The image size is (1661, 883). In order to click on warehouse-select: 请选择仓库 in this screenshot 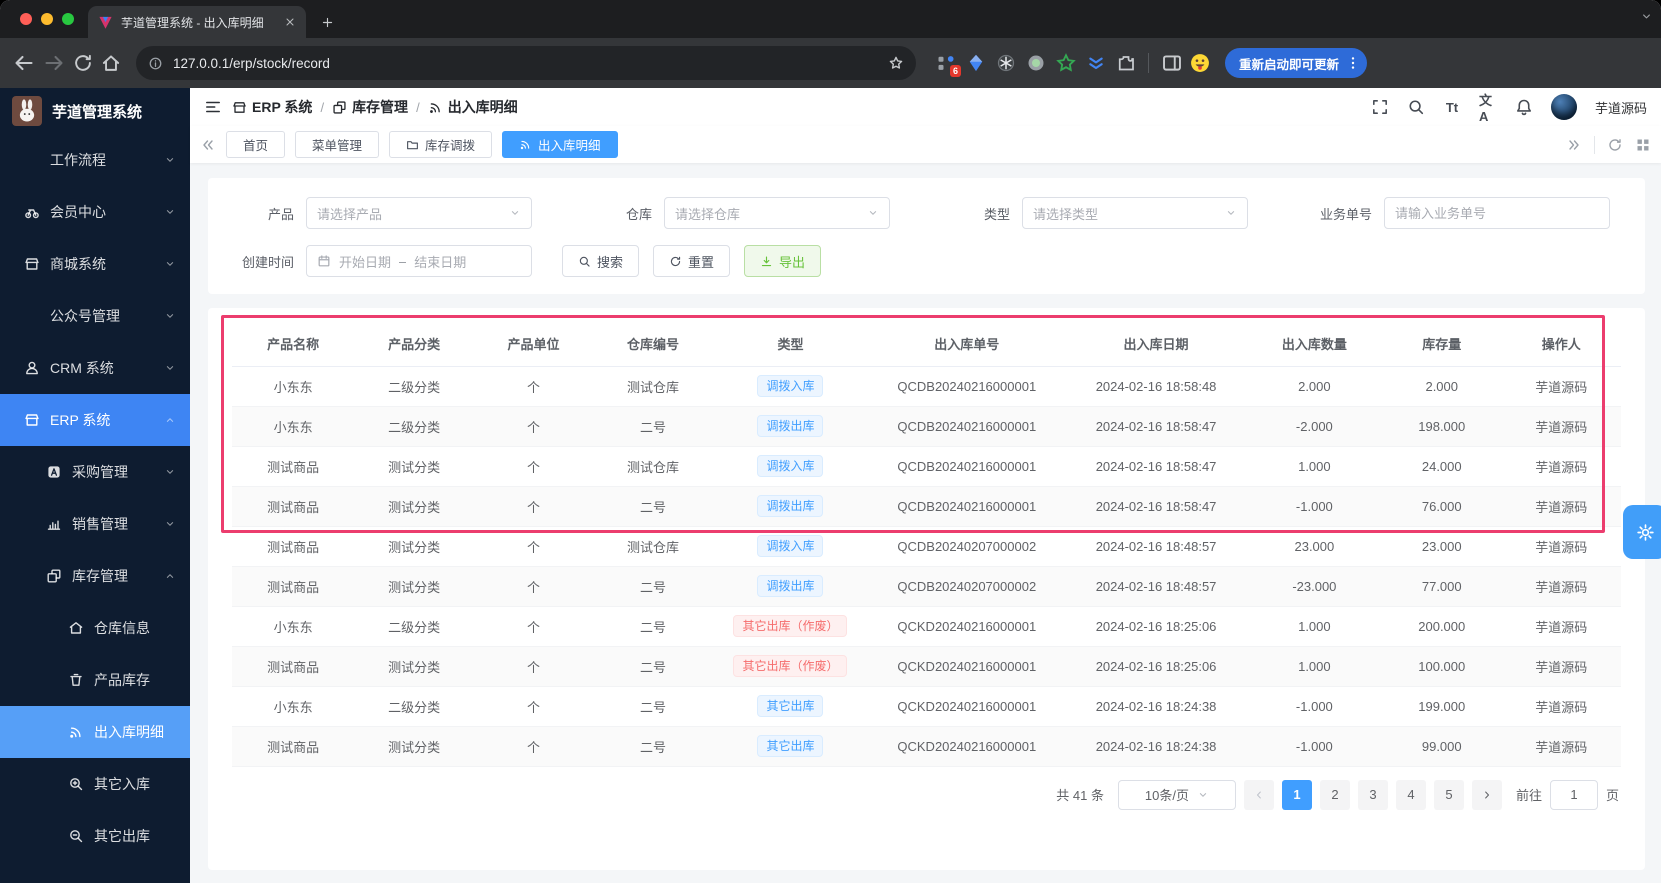, I will do `click(777, 213)`.